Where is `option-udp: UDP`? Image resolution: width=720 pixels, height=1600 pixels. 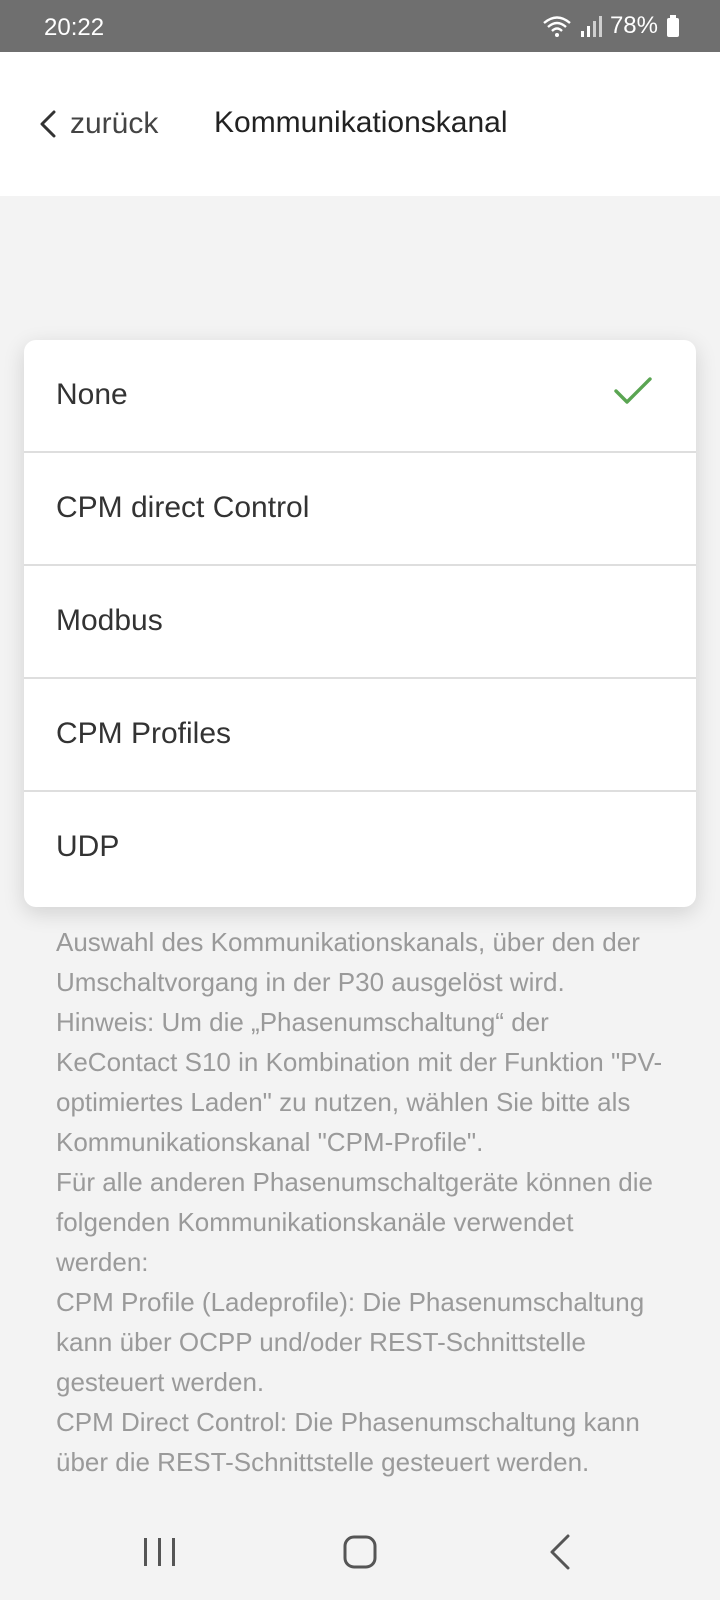
option-udp: UDP is located at coordinates (360, 849).